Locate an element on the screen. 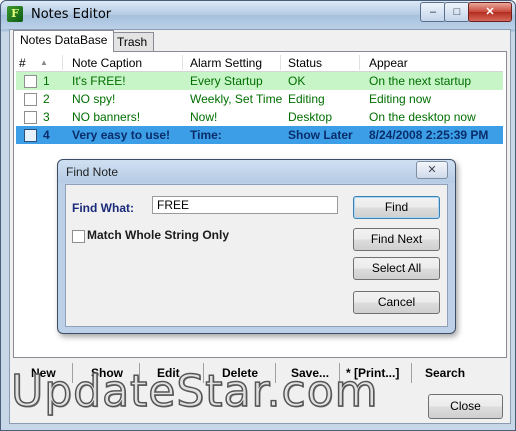  row-status: OK is located at coordinates (297, 81).